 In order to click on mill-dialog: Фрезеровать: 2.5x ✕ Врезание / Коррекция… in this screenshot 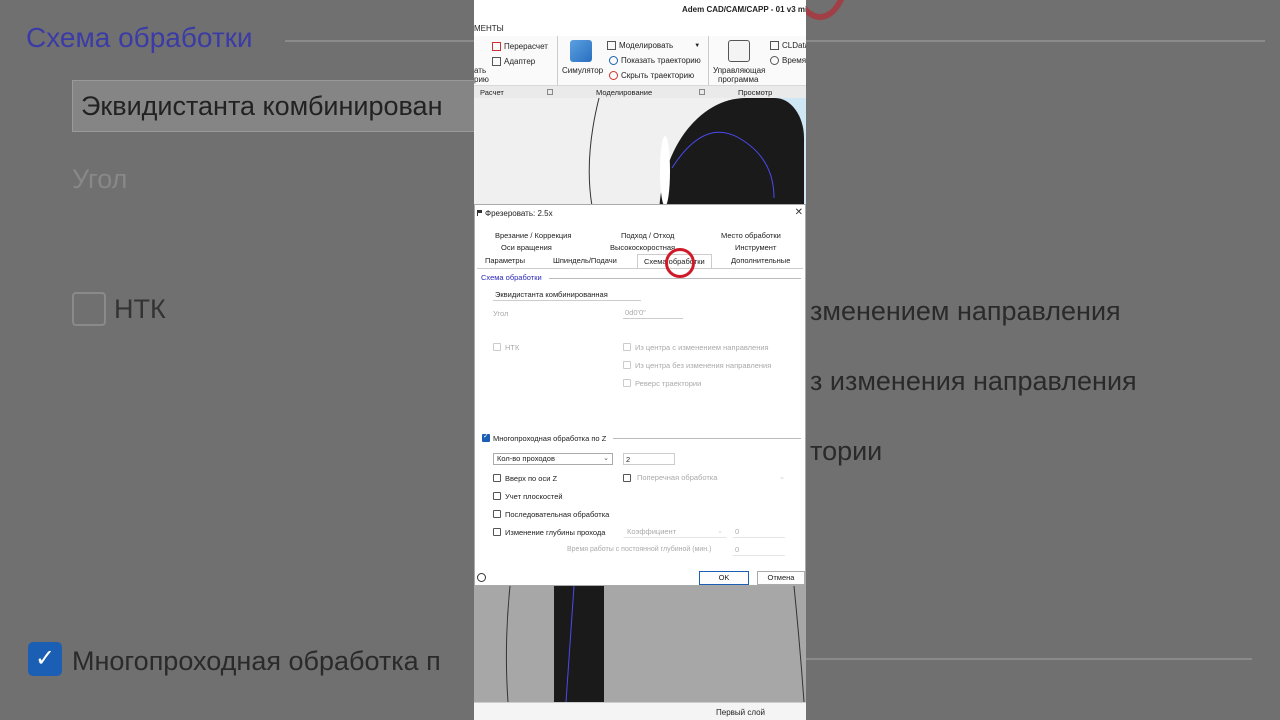, I will do `click(640, 395)`.